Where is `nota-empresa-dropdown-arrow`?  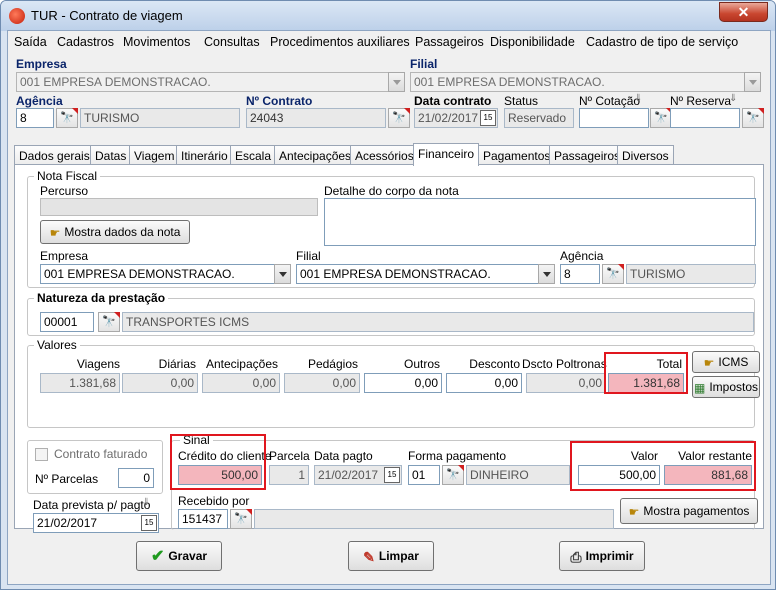 nota-empresa-dropdown-arrow is located at coordinates (282, 274).